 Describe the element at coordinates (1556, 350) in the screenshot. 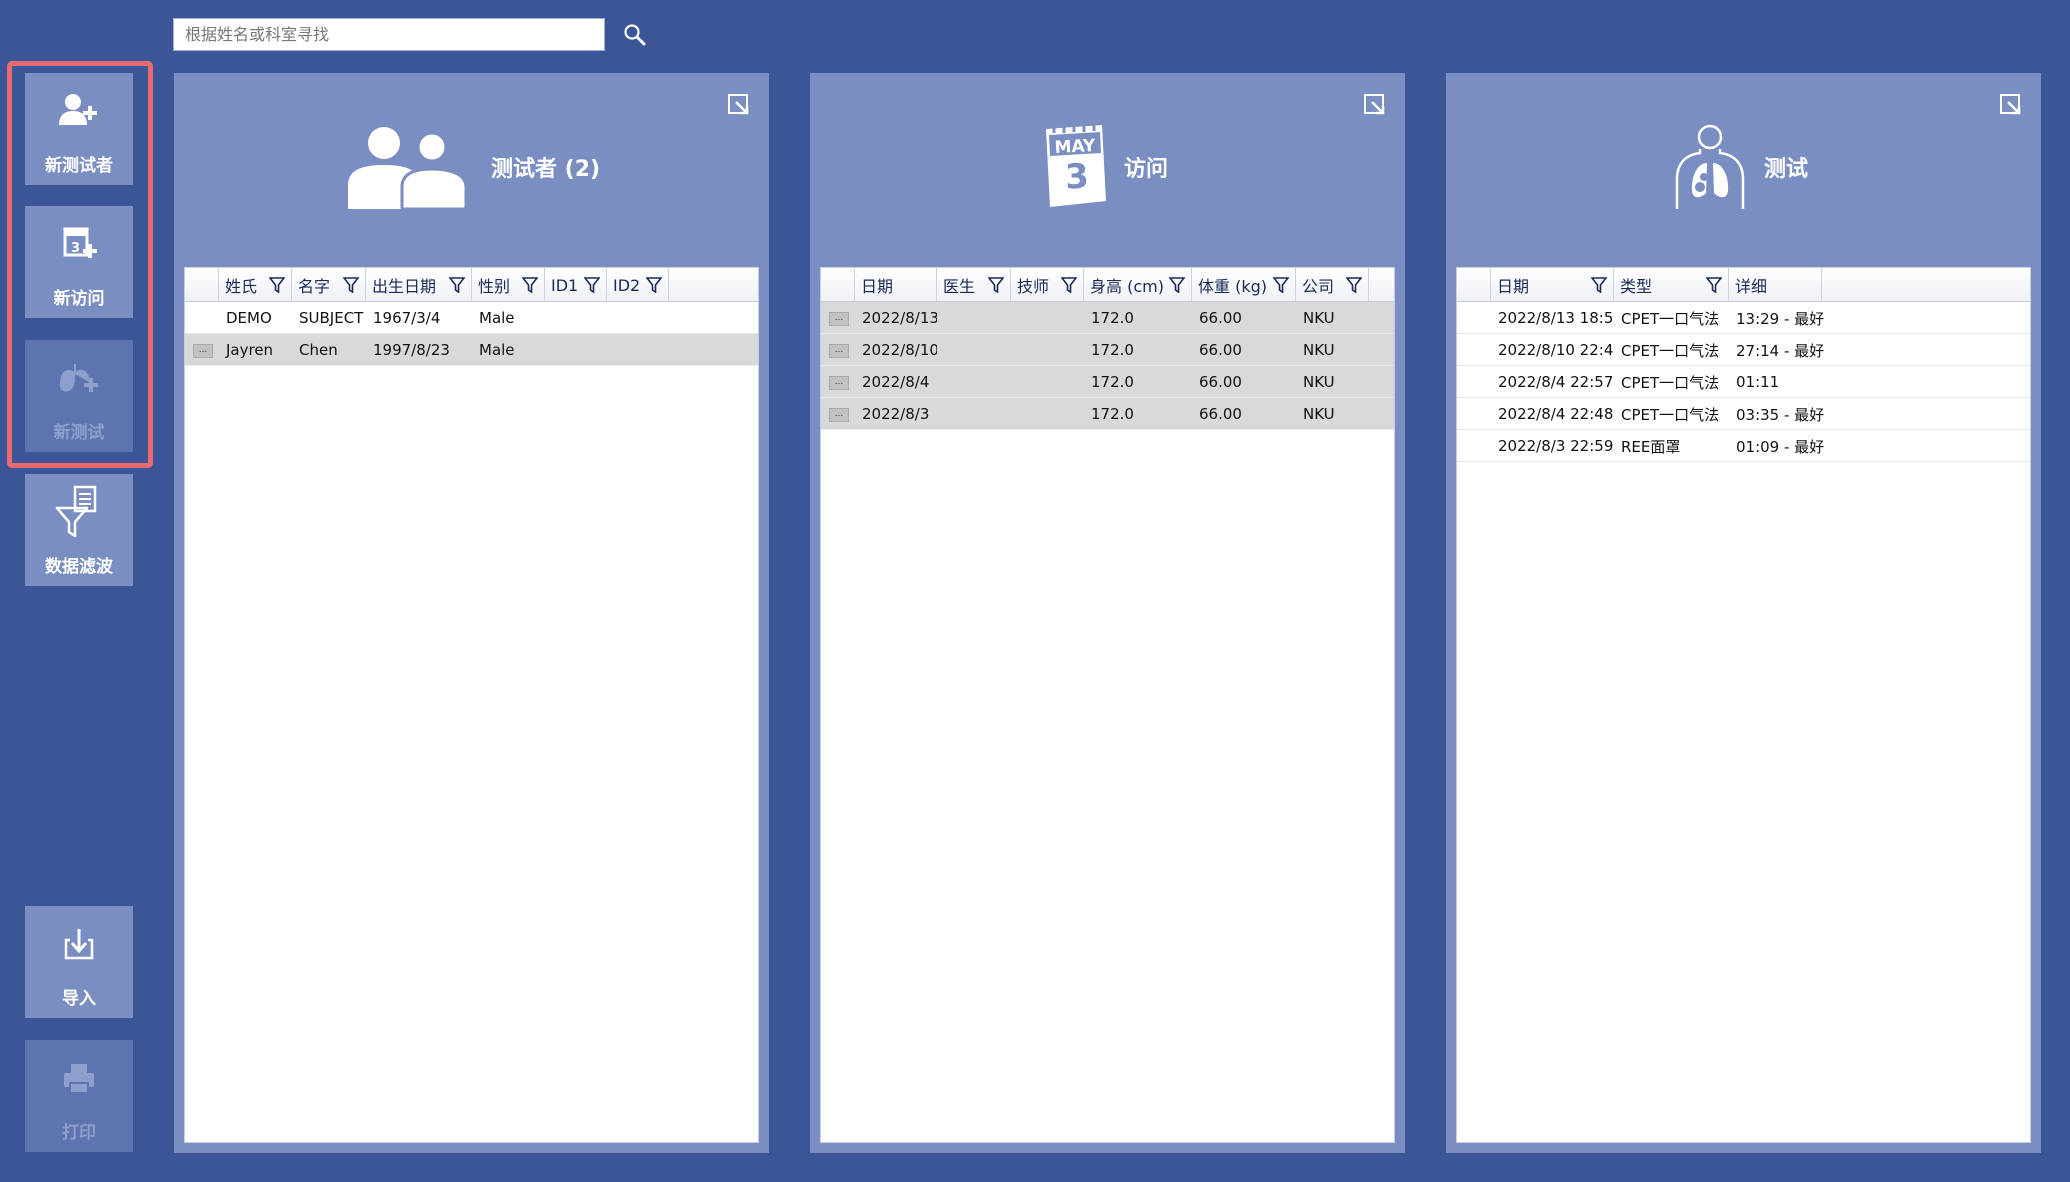

I see `cell-date: 2022/8/10 22:40` at that location.